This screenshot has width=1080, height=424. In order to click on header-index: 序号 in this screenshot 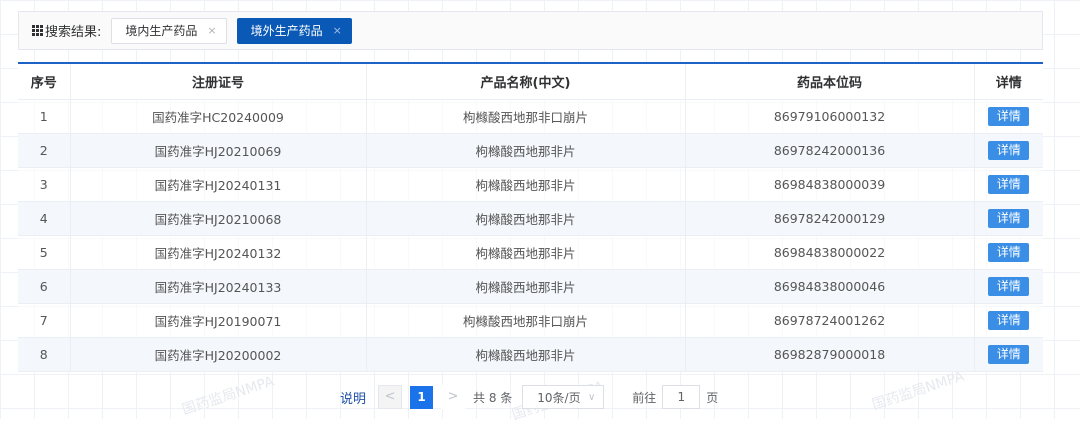, I will do `click(44, 81)`.